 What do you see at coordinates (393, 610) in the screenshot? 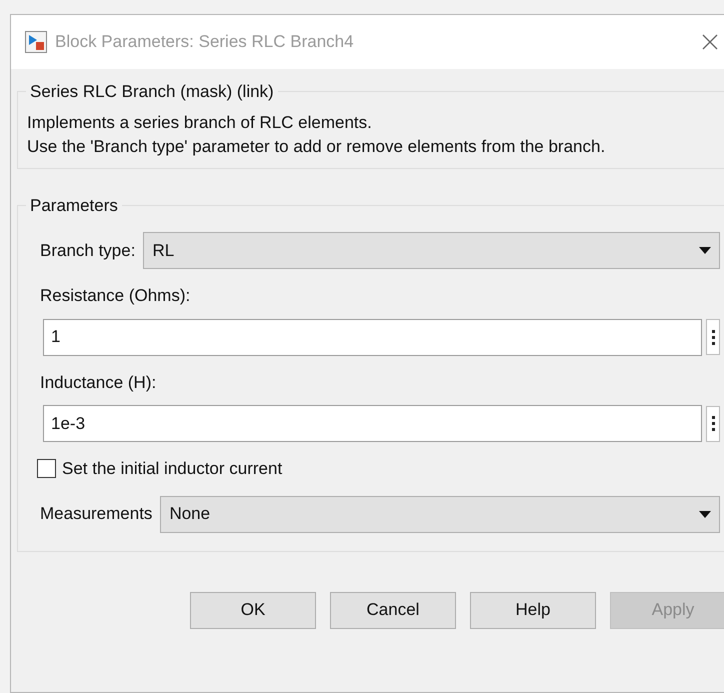
I see `dialog-button: Cancel` at bounding box center [393, 610].